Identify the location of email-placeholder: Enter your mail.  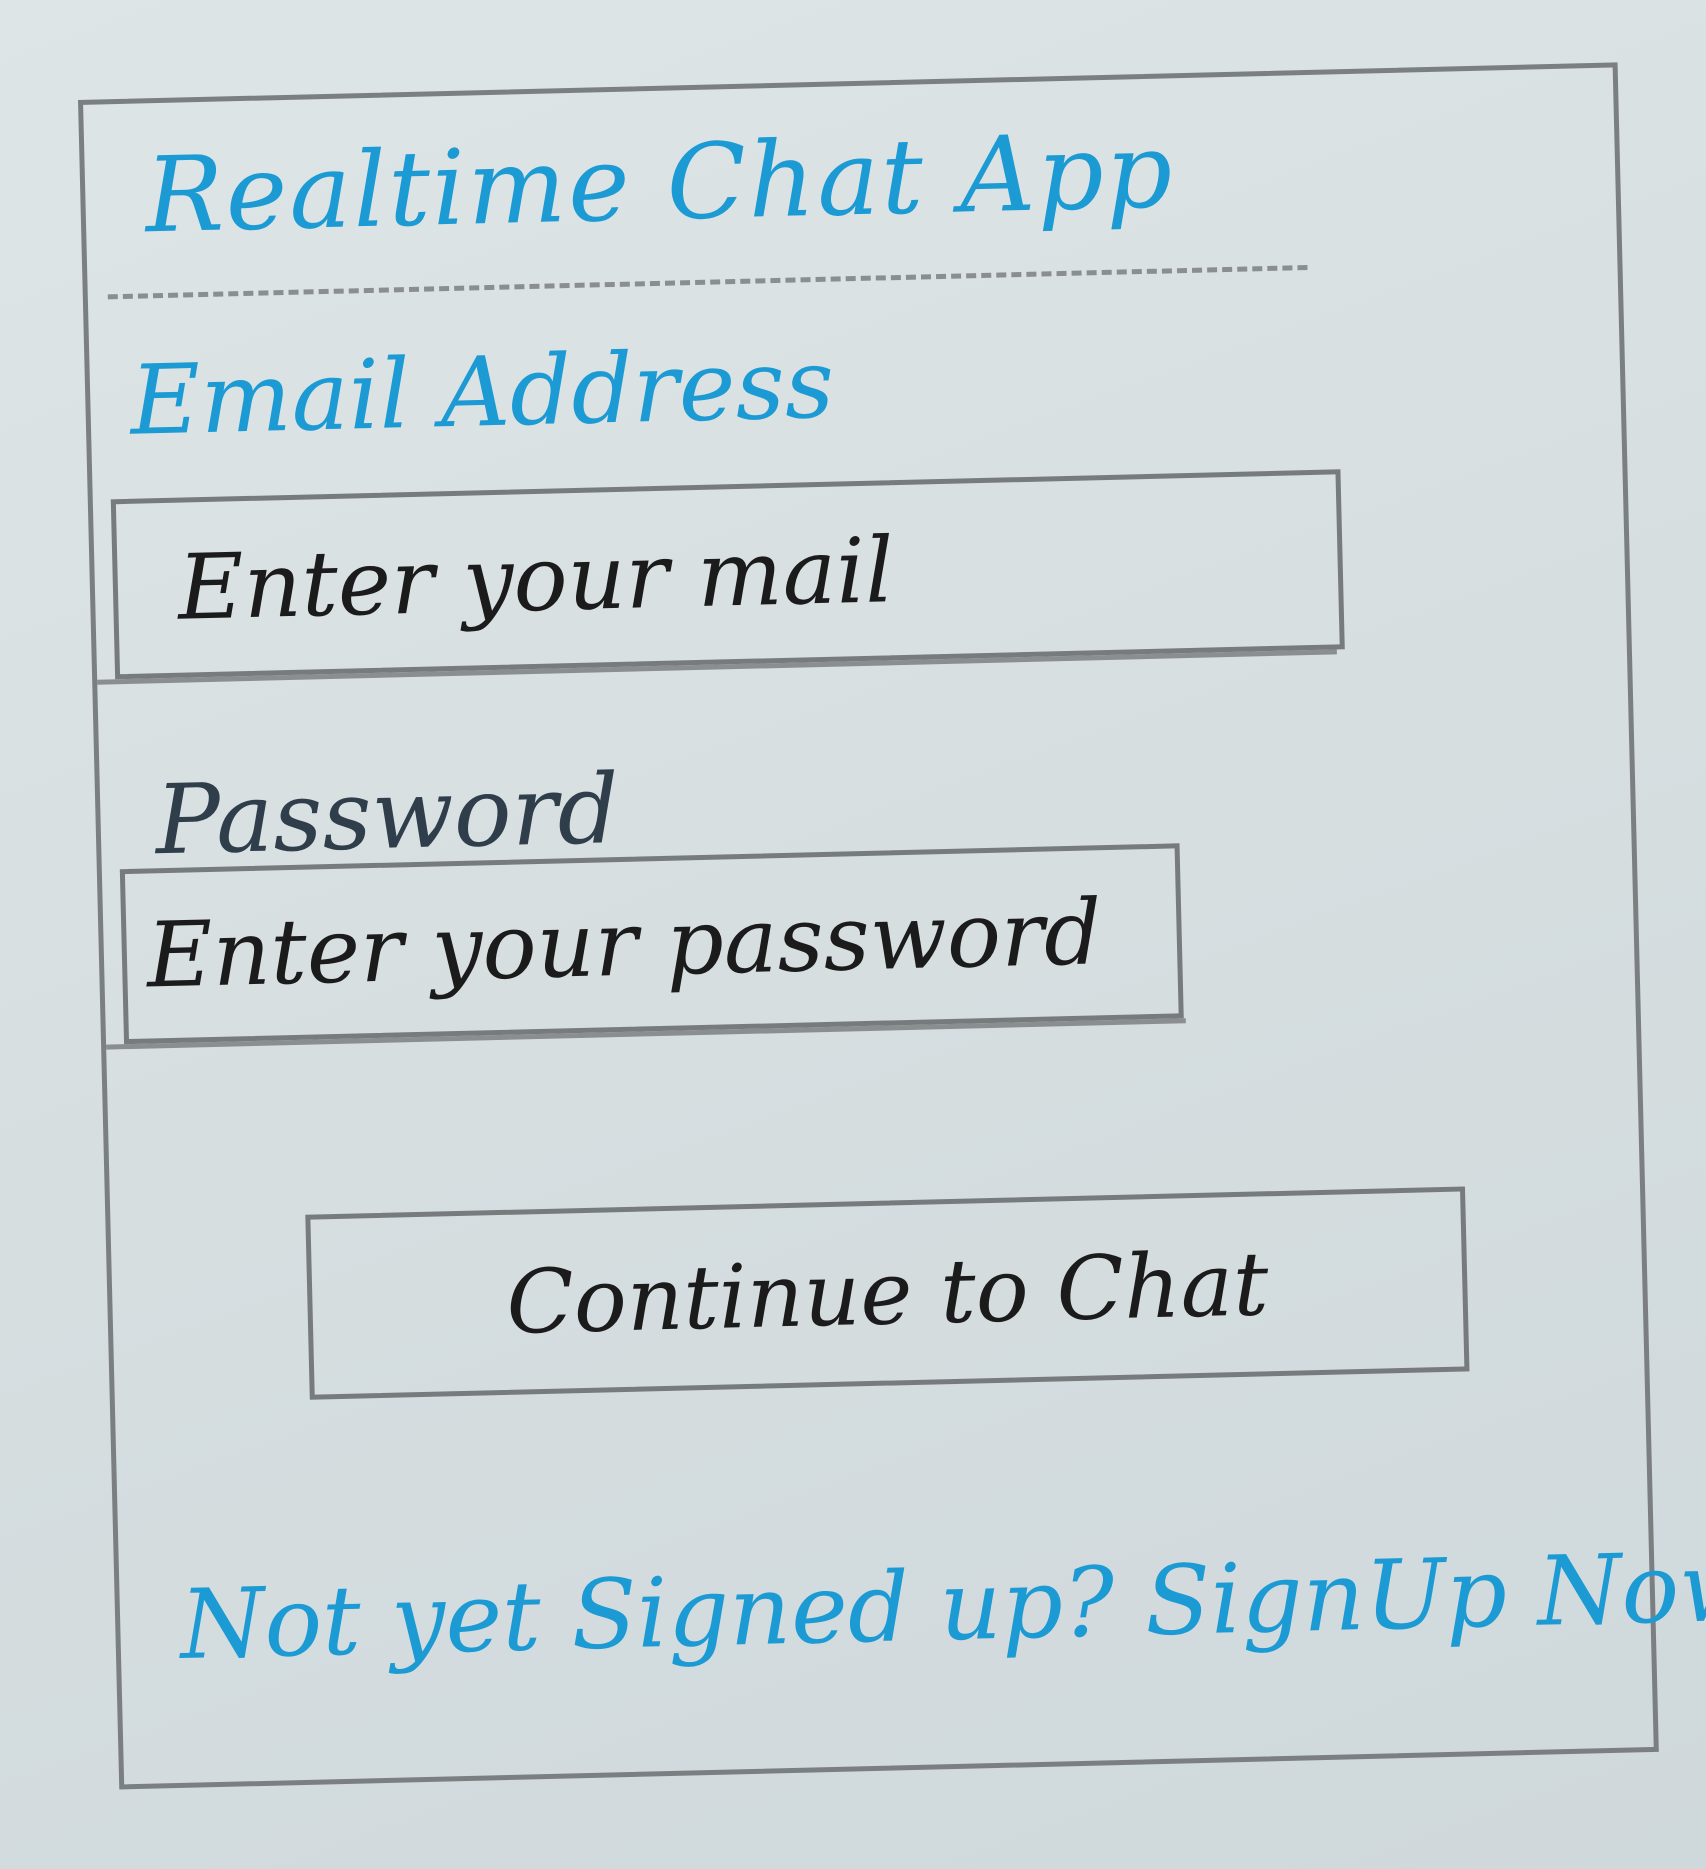
(535, 579).